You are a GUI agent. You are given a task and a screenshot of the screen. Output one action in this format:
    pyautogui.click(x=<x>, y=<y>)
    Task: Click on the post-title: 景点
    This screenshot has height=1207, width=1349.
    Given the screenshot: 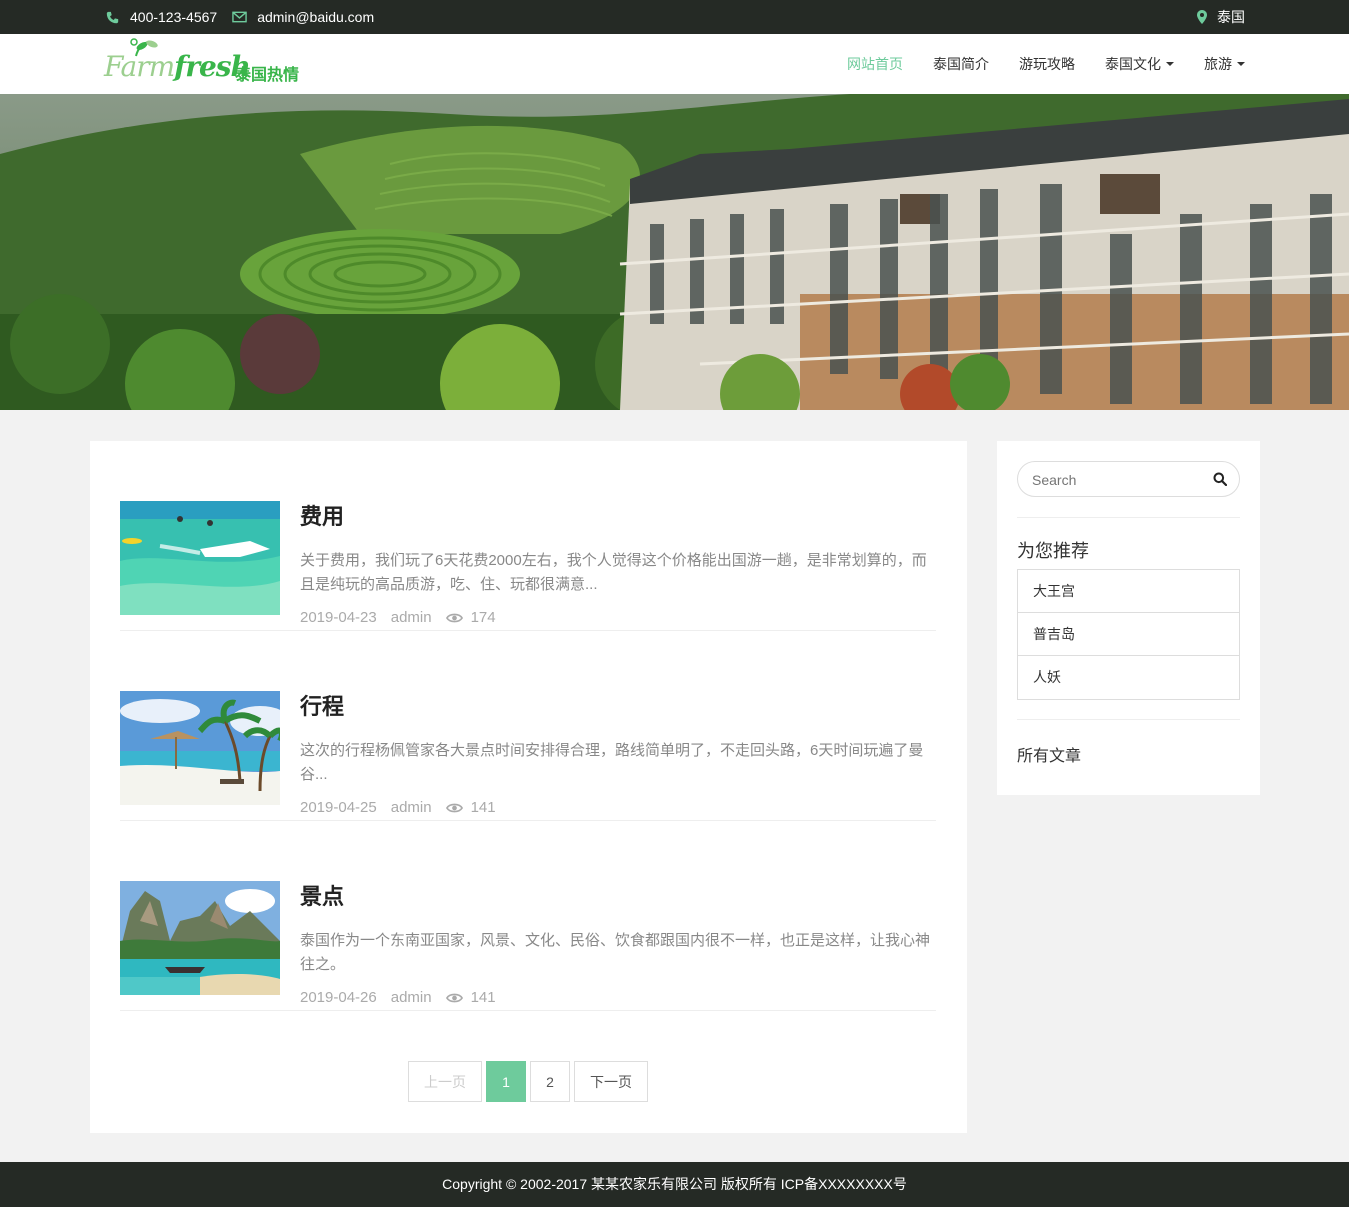 What is the action you would take?
    pyautogui.click(x=322, y=895)
    